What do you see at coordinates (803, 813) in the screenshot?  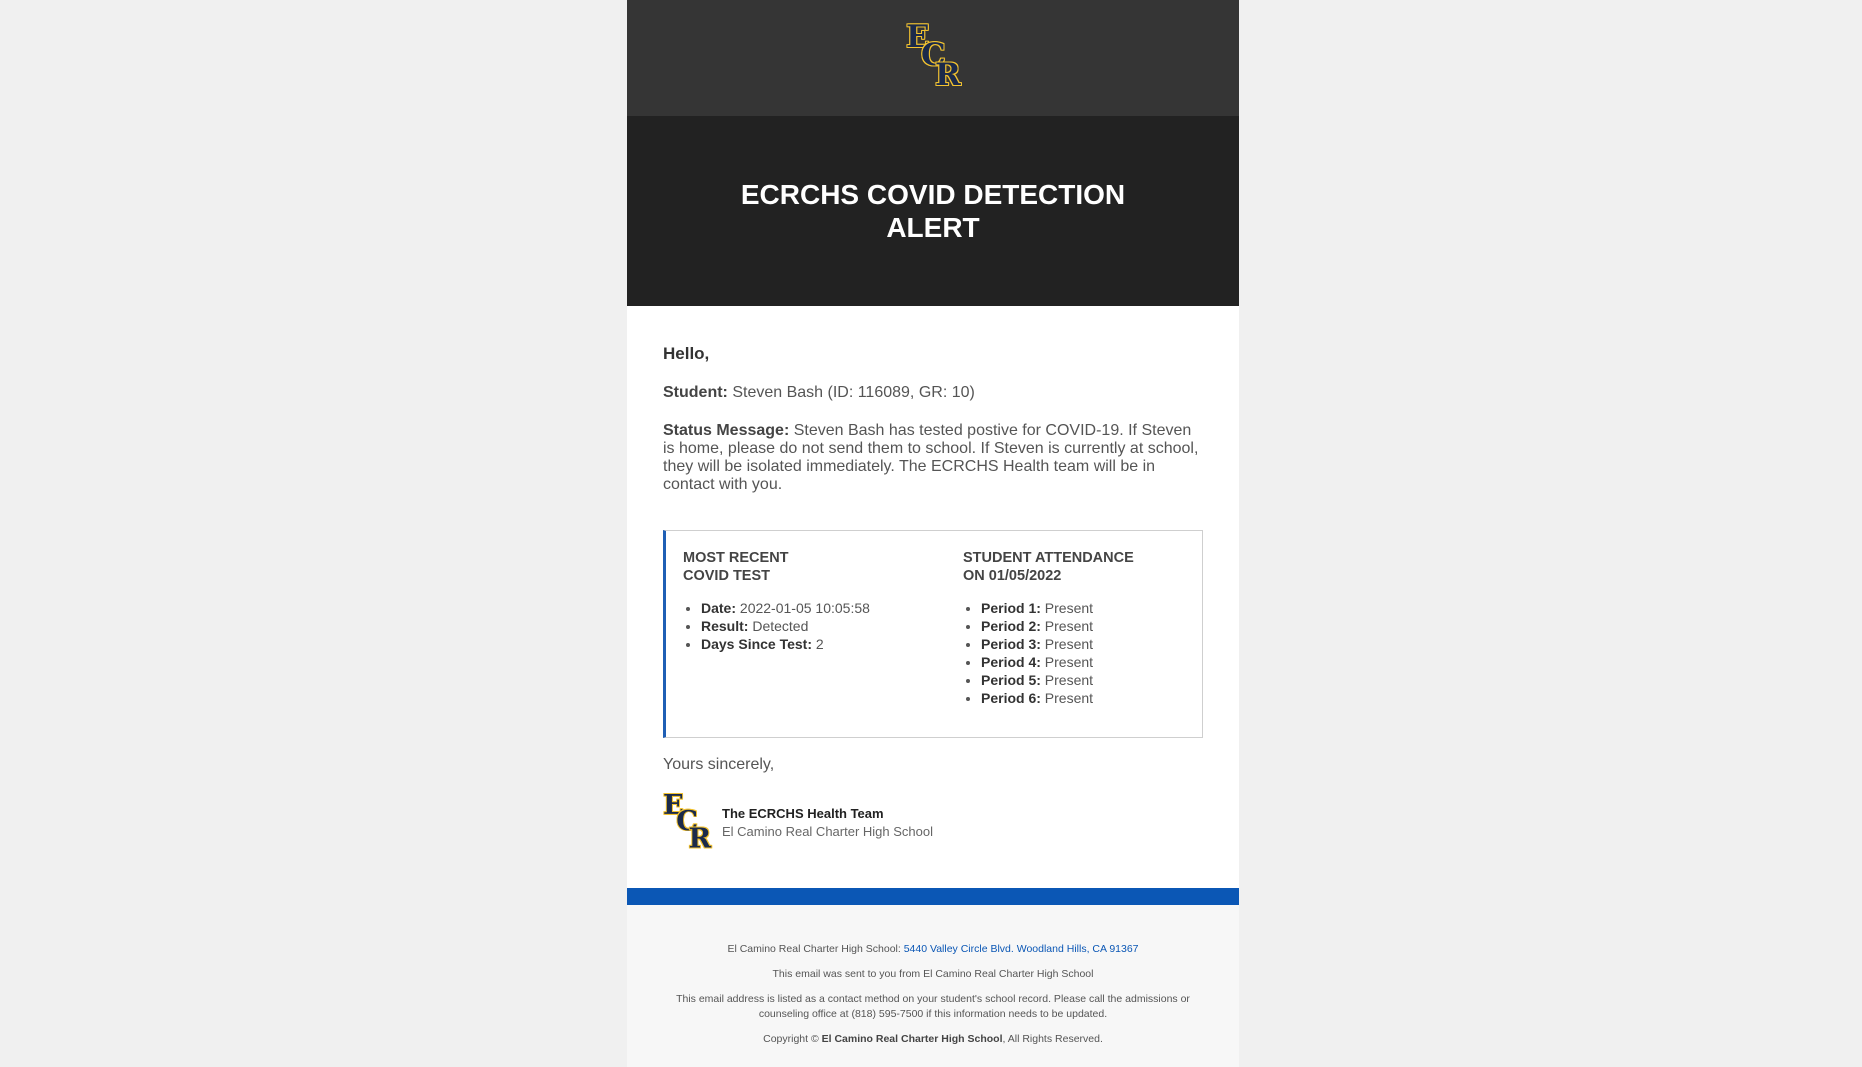 I see `signature-team: The ECRCHS Health Team` at bounding box center [803, 813].